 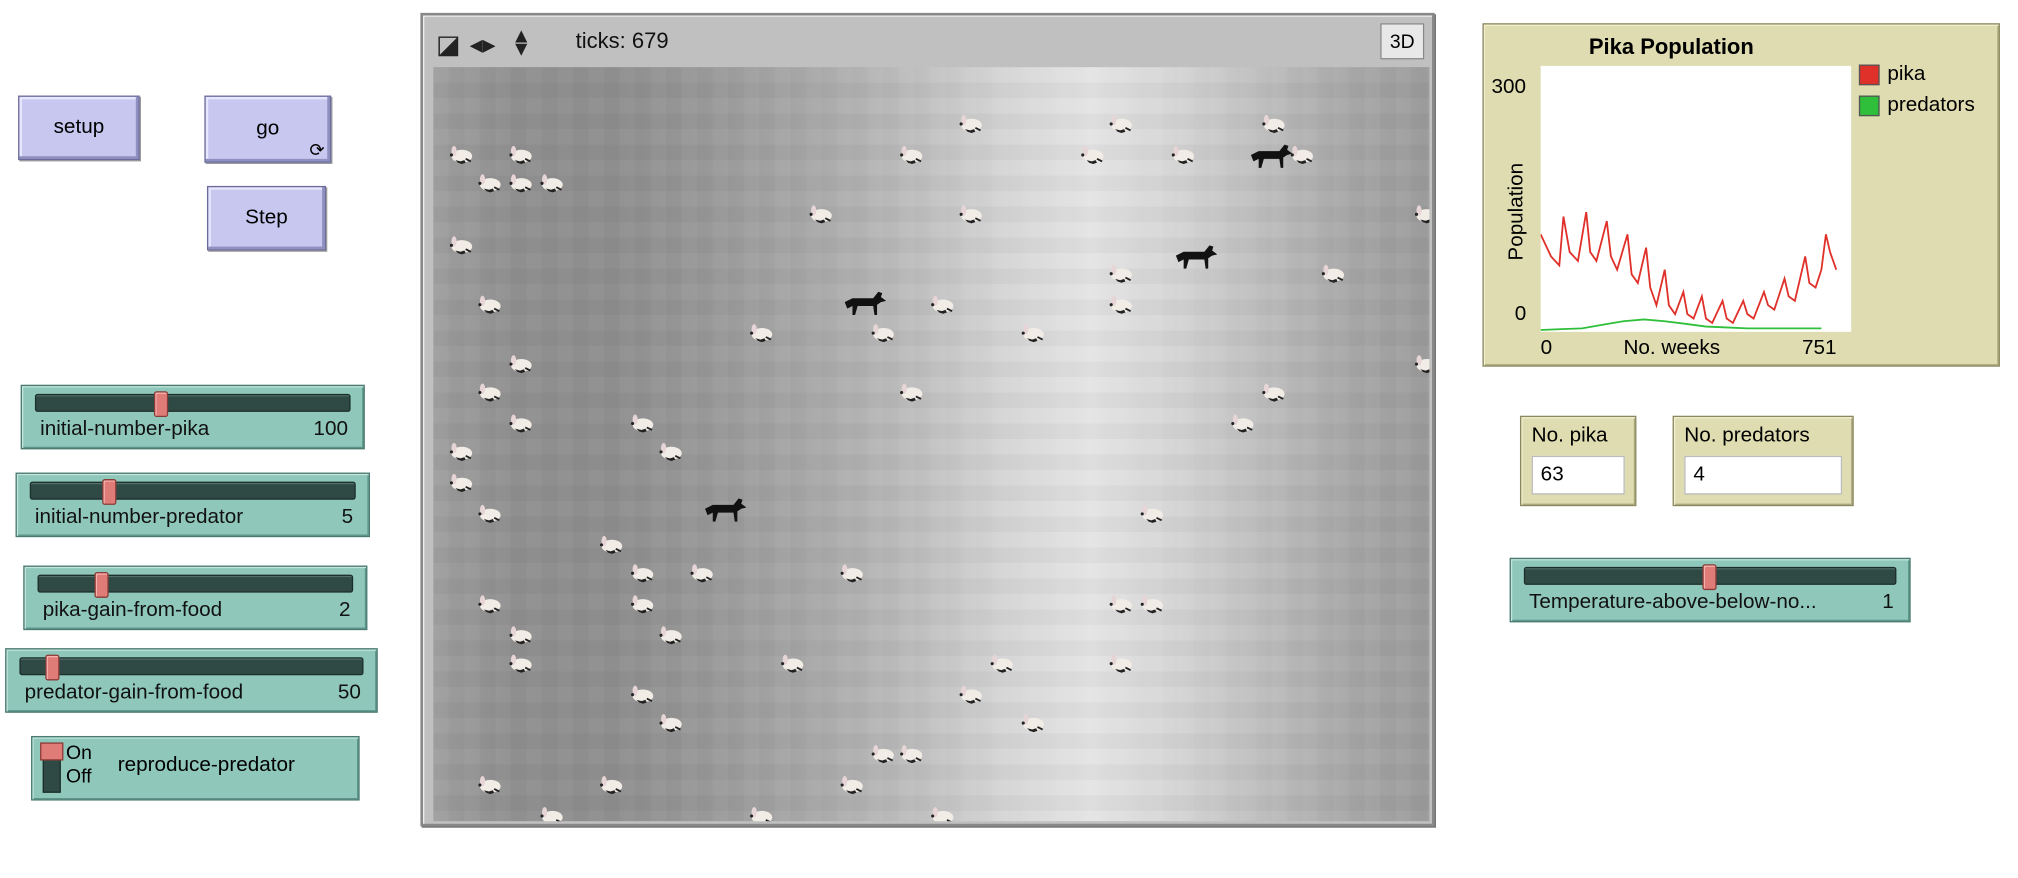 What do you see at coordinates (1509, 87) in the screenshot?
I see `y-axis-max: 300` at bounding box center [1509, 87].